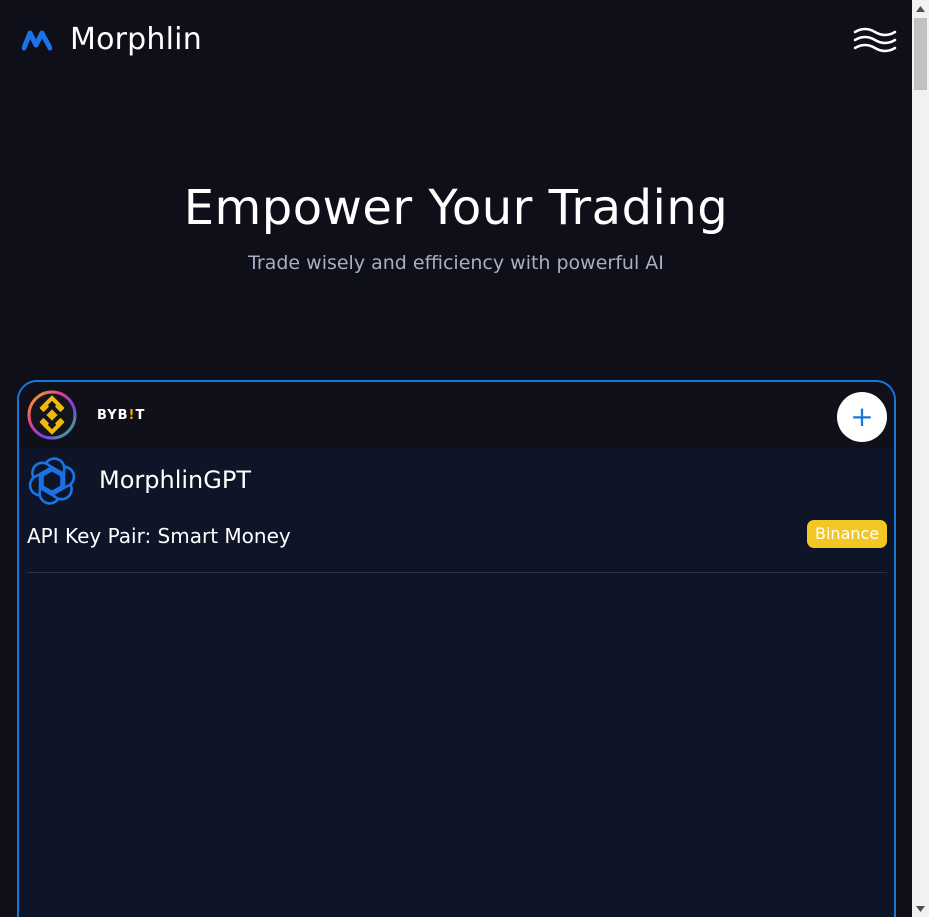 The image size is (929, 917). What do you see at coordinates (175, 480) in the screenshot?
I see `bot-name: MorphlinGPT` at bounding box center [175, 480].